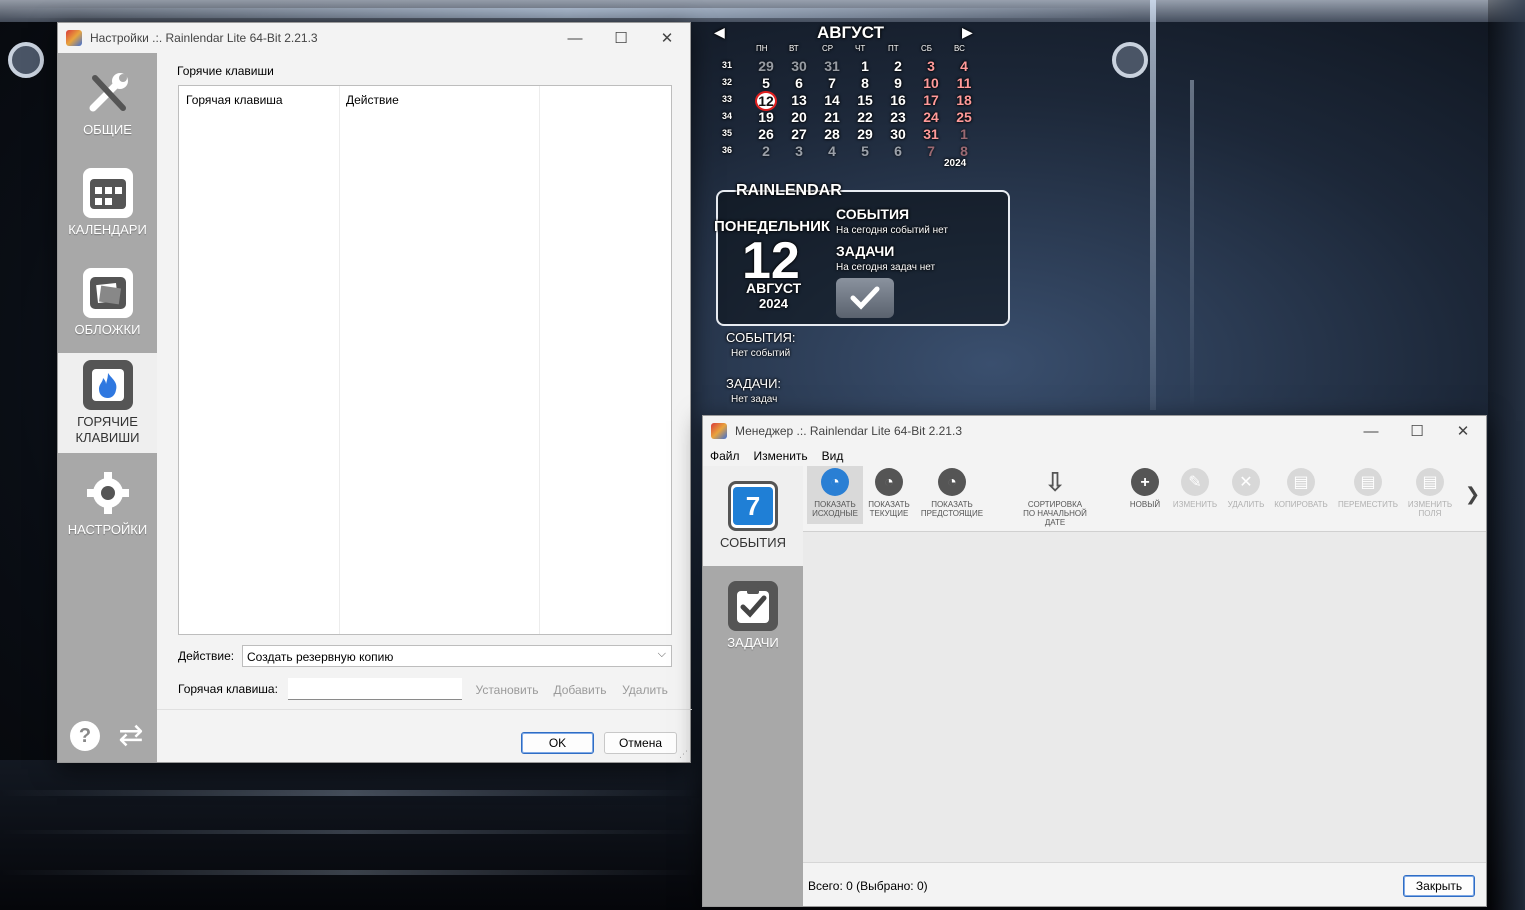 The height and width of the screenshot is (910, 1525). What do you see at coordinates (1055, 498) in the screenshot?
I see `toolbar-button-sort: ⇩ СОРТИРОВКА ПО НАЧАЛЬНОЙ ДАТЕ` at bounding box center [1055, 498].